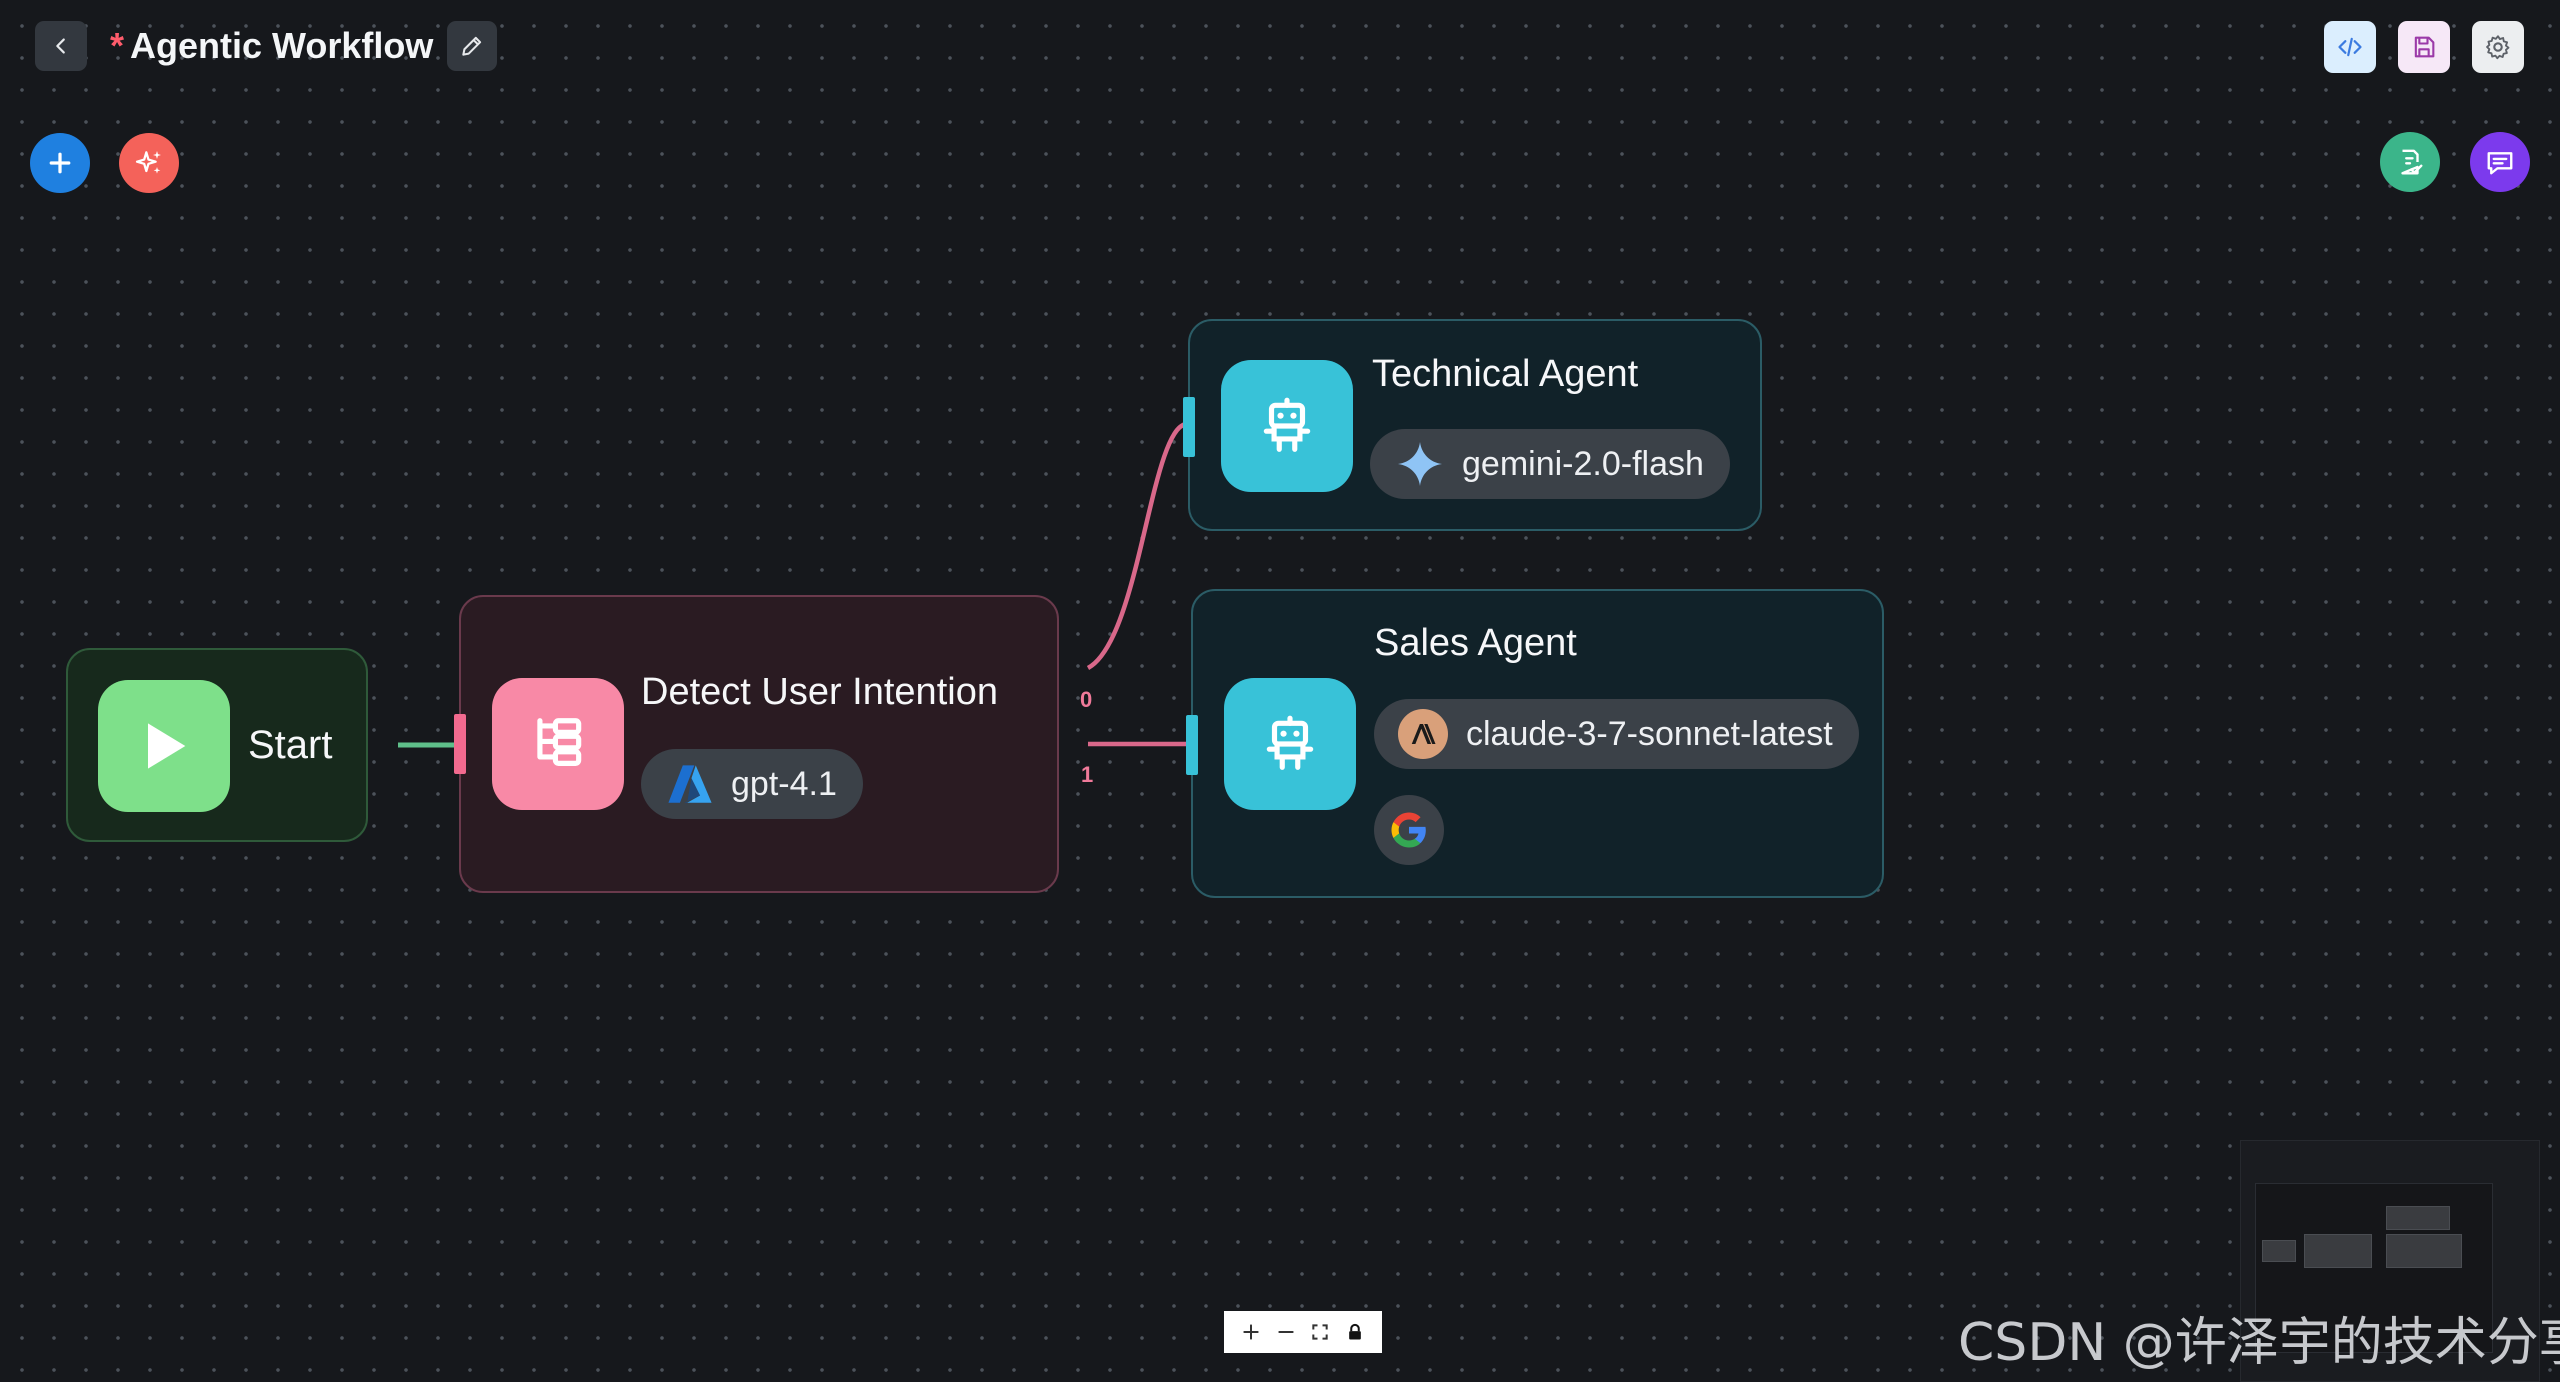 The image size is (2560, 1382). I want to click on lock-button, so click(1355, 1332).